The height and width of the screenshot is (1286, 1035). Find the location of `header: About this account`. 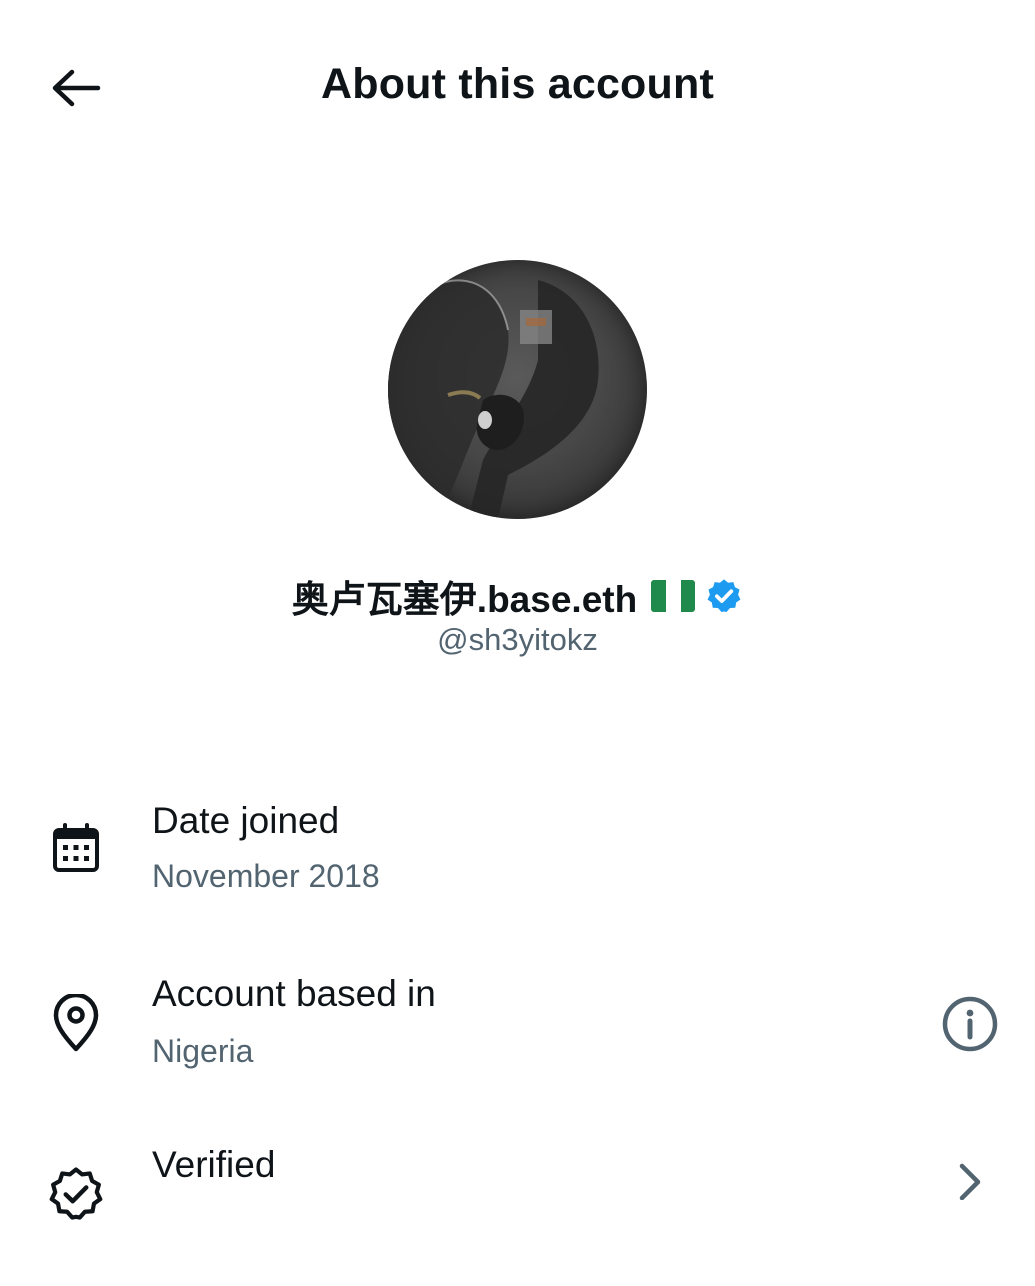

header: About this account is located at coordinates (517, 88).